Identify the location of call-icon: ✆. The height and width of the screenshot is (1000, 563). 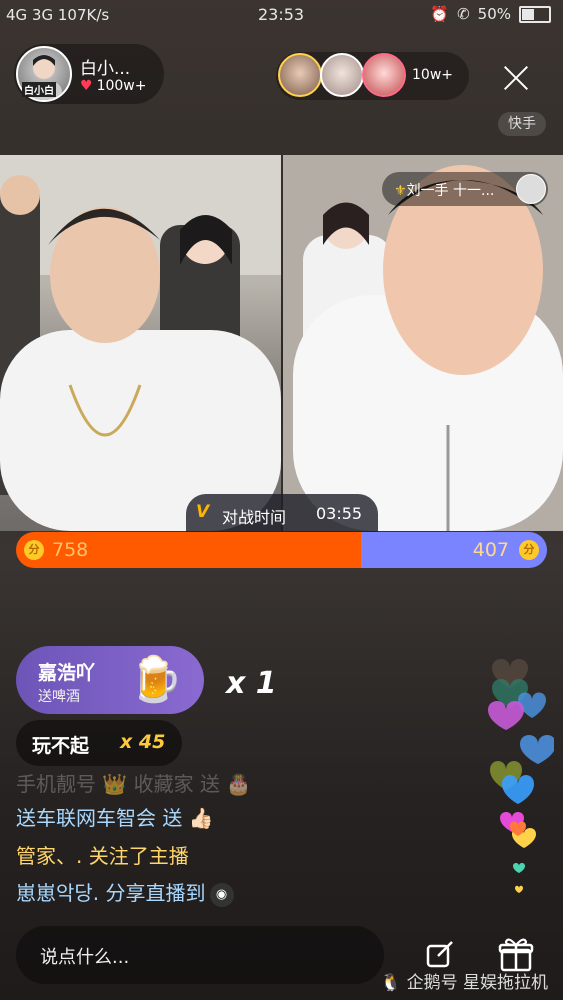
(463, 14).